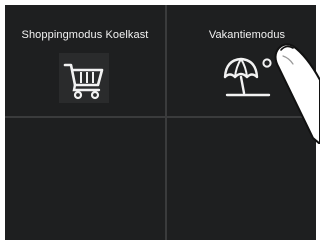 The width and height of the screenshot is (320, 244). What do you see at coordinates (84, 78) in the screenshot?
I see `shopping-cart-icon` at bounding box center [84, 78].